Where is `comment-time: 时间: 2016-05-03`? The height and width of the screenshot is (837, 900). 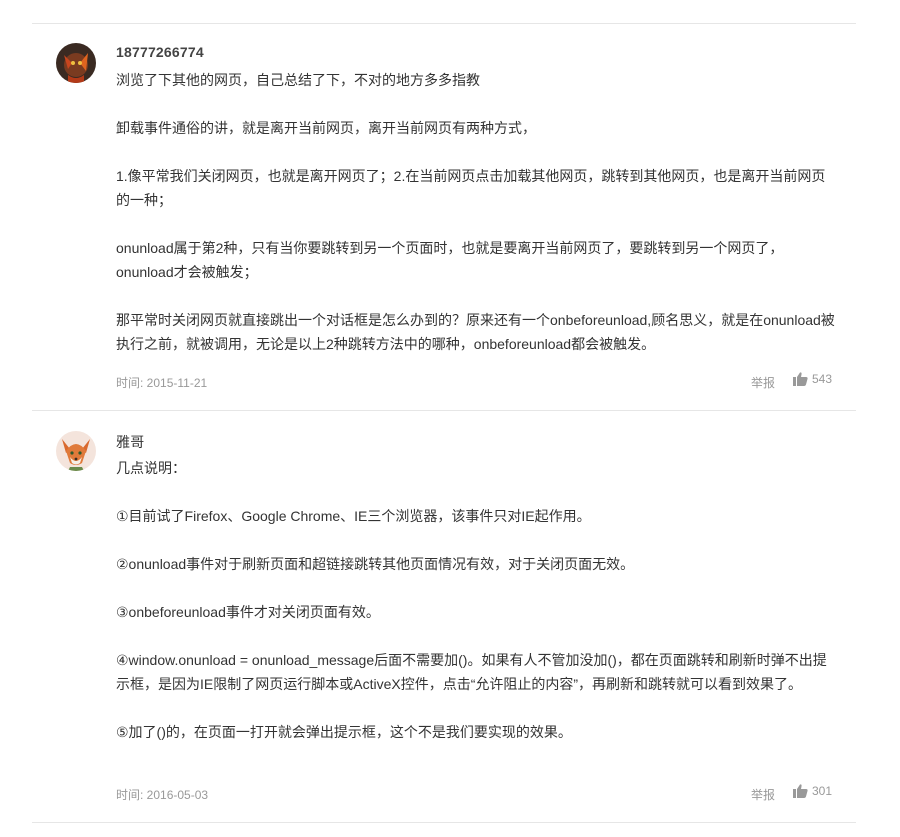 comment-time: 时间: 2016-05-03 is located at coordinates (162, 795).